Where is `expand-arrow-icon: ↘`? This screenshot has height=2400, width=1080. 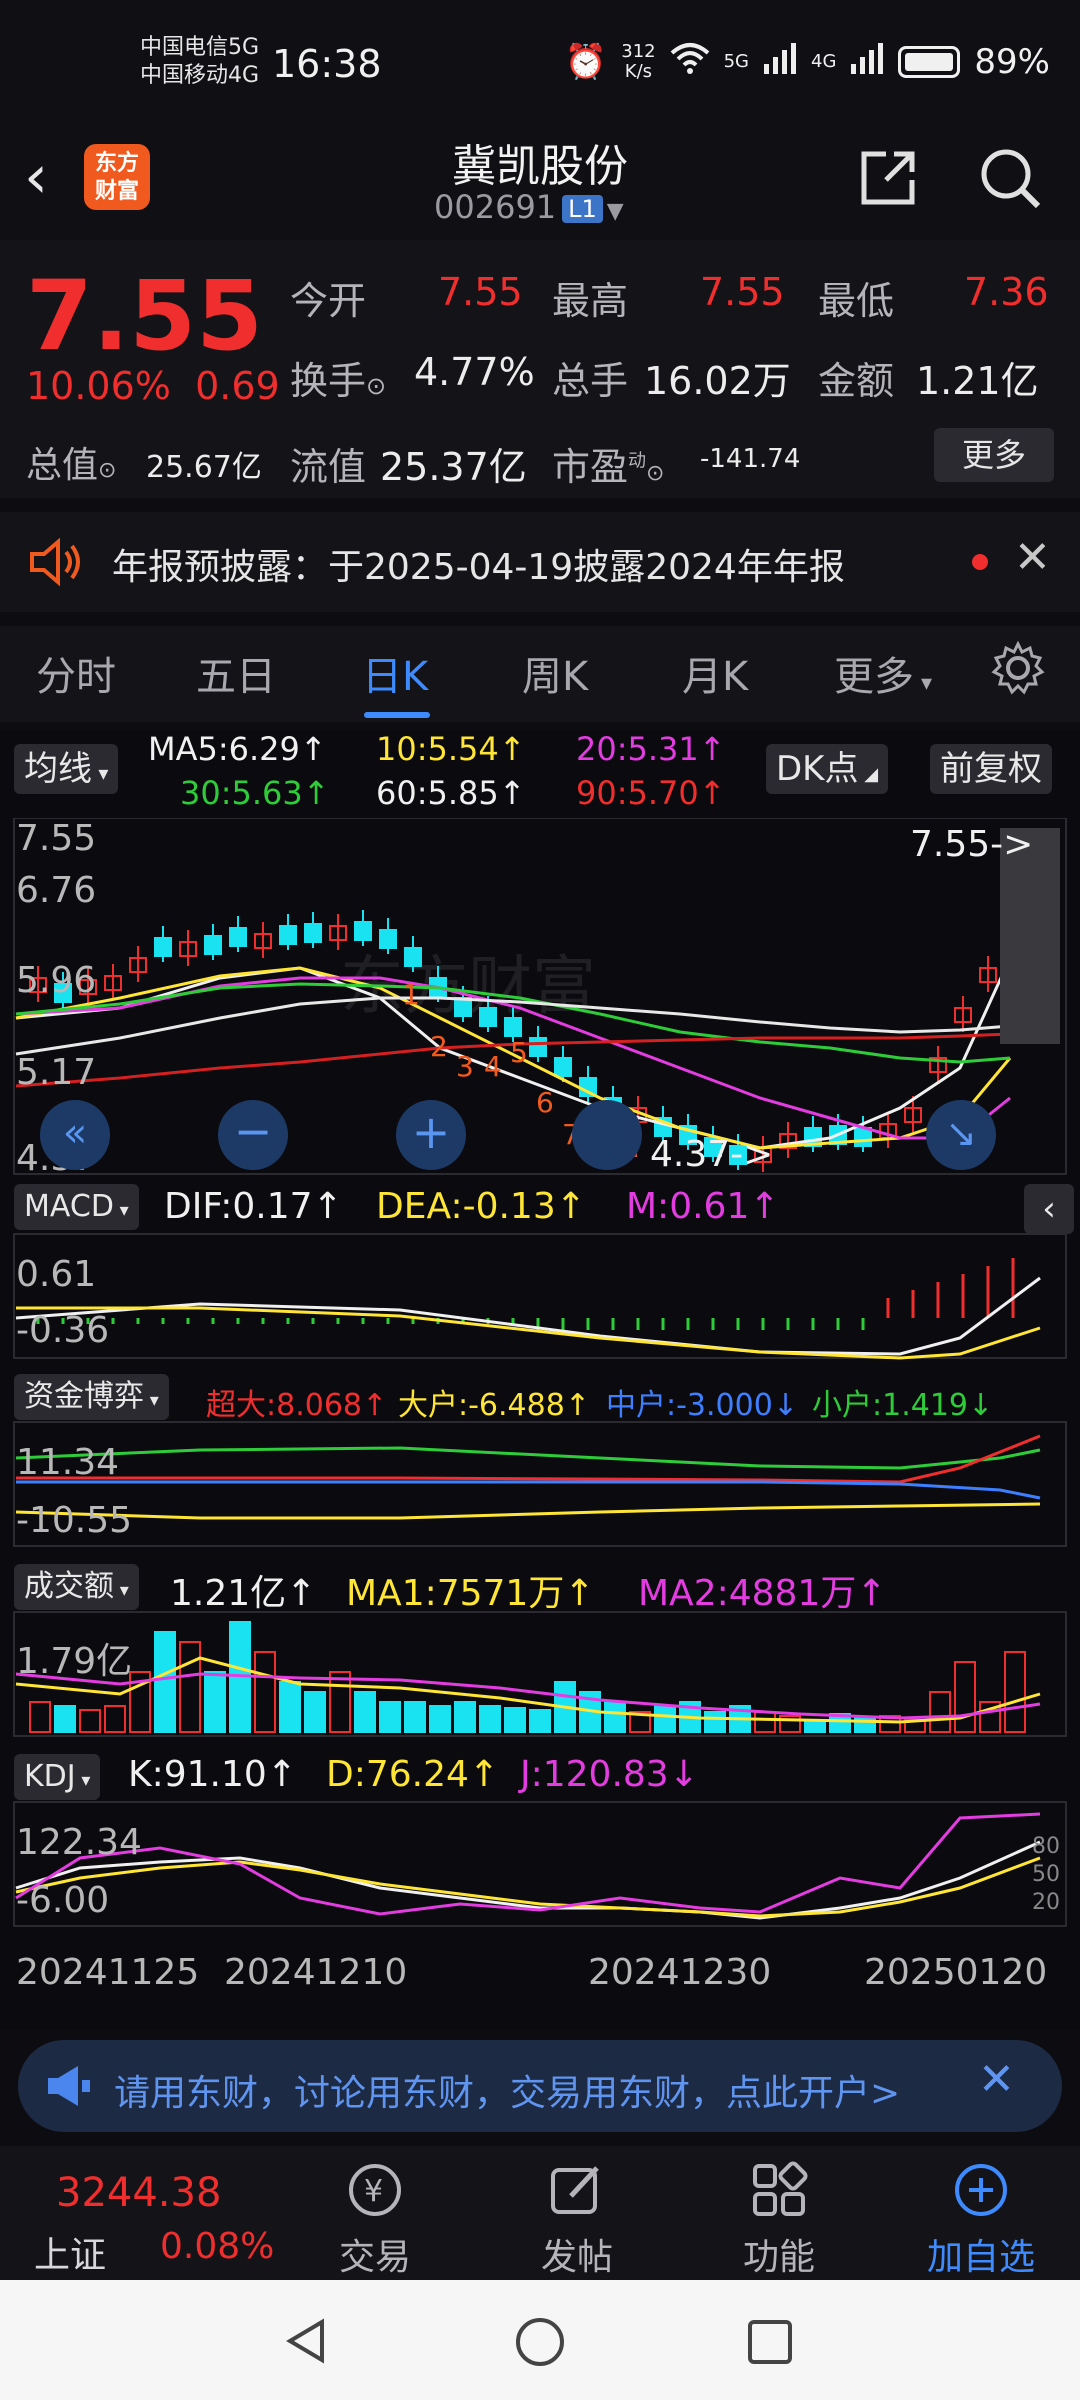
expand-arrow-icon: ↘ is located at coordinates (961, 1135).